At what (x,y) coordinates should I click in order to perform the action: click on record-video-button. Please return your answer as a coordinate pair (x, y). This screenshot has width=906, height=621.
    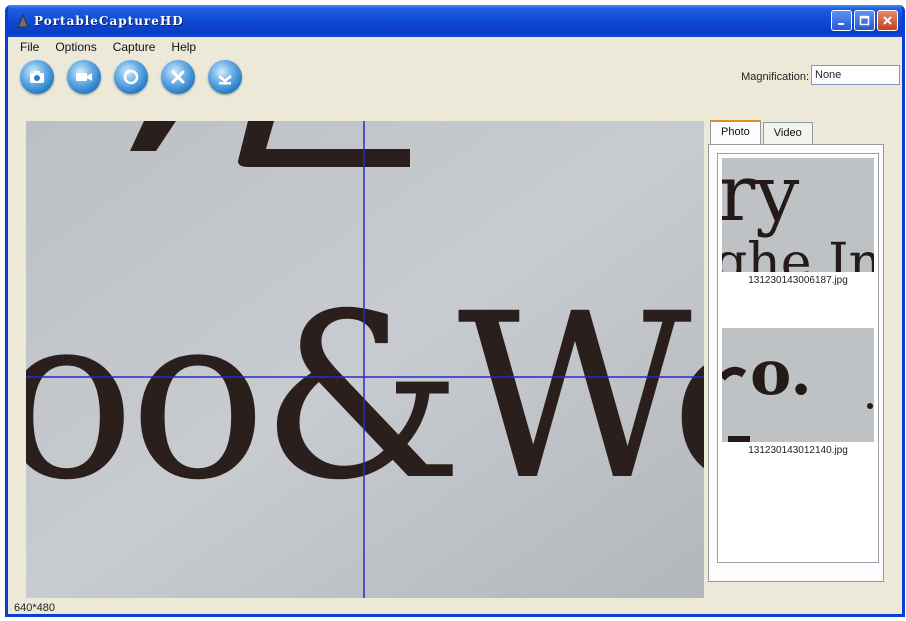
    Looking at the image, I should click on (84, 77).